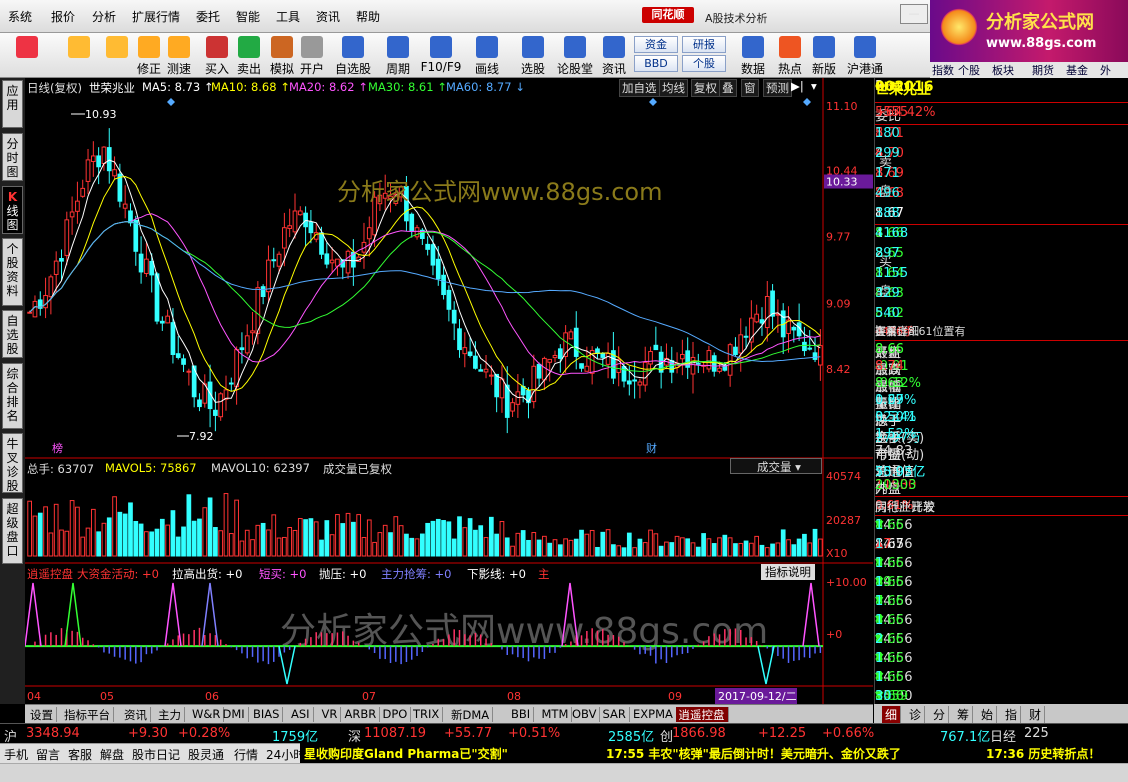 This screenshot has height=782, width=1128. Describe the element at coordinates (1001, 402) in the screenshot. I see `quote-row: 振幅 1.27% 量比 0.69` at that location.